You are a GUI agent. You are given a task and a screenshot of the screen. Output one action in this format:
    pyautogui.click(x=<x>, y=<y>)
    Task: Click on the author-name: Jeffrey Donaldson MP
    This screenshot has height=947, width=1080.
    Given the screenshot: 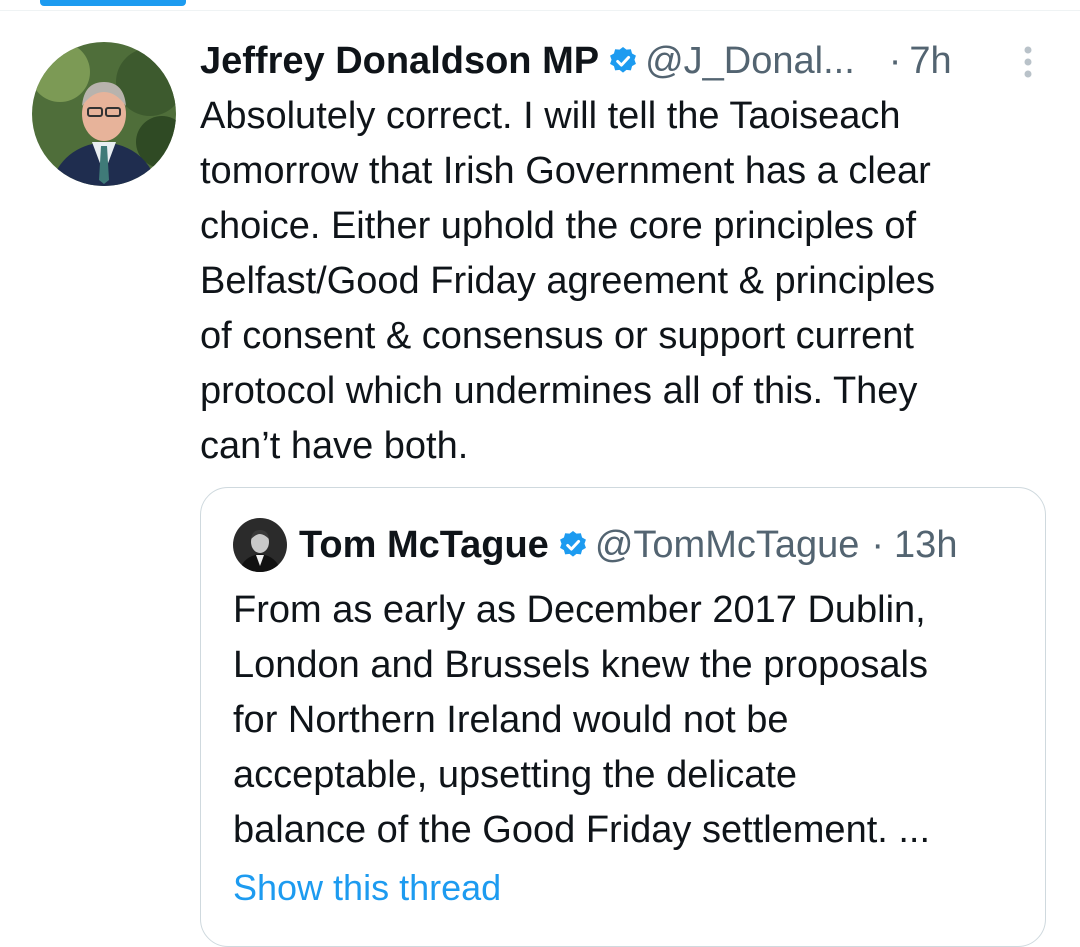 What is the action you would take?
    pyautogui.click(x=399, y=61)
    